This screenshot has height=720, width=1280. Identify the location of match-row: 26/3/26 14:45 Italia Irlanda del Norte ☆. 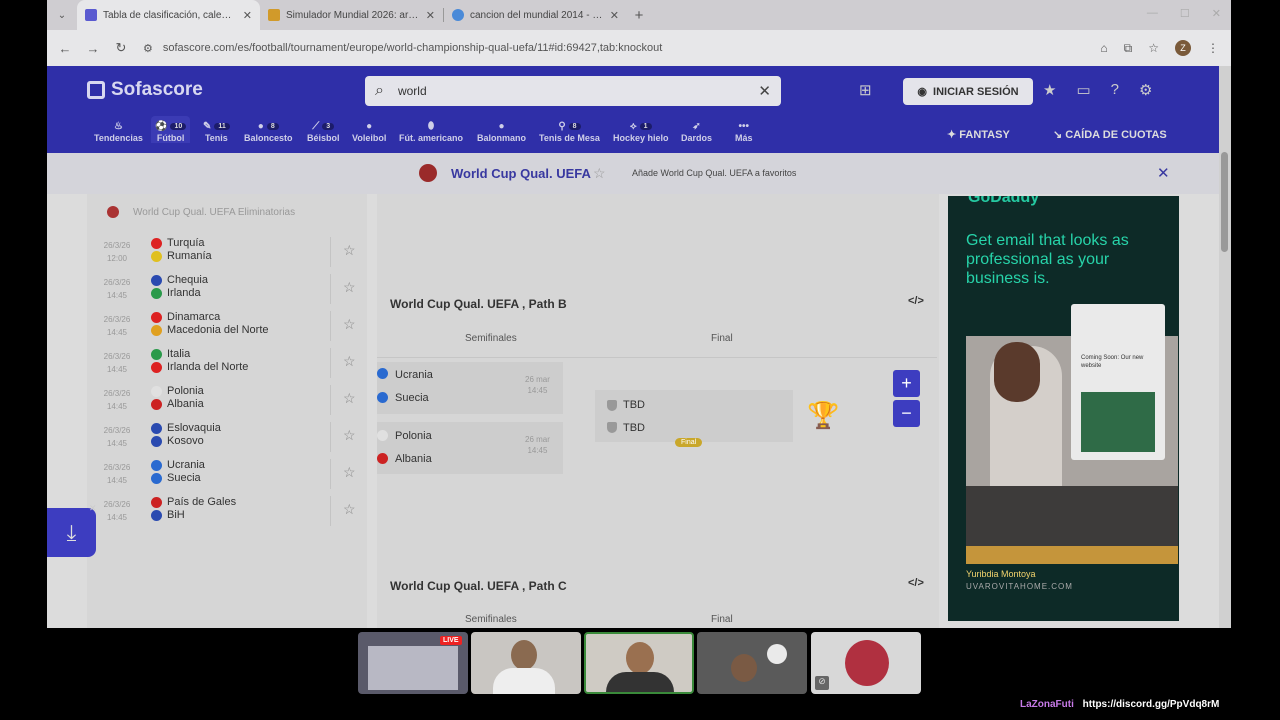
(227, 363).